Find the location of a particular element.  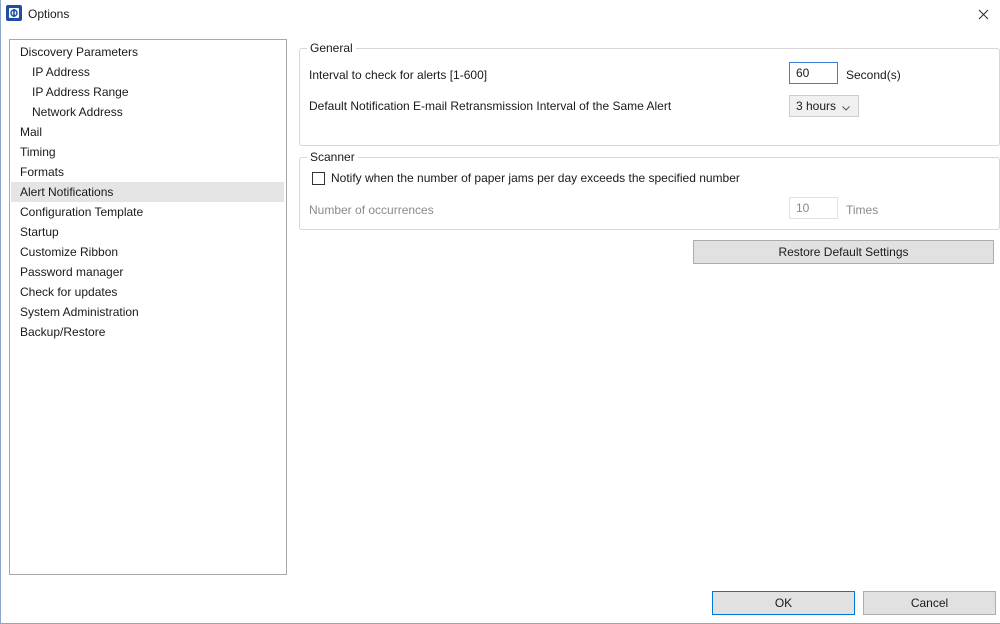

cancel-button: Cancel is located at coordinates (929, 603).